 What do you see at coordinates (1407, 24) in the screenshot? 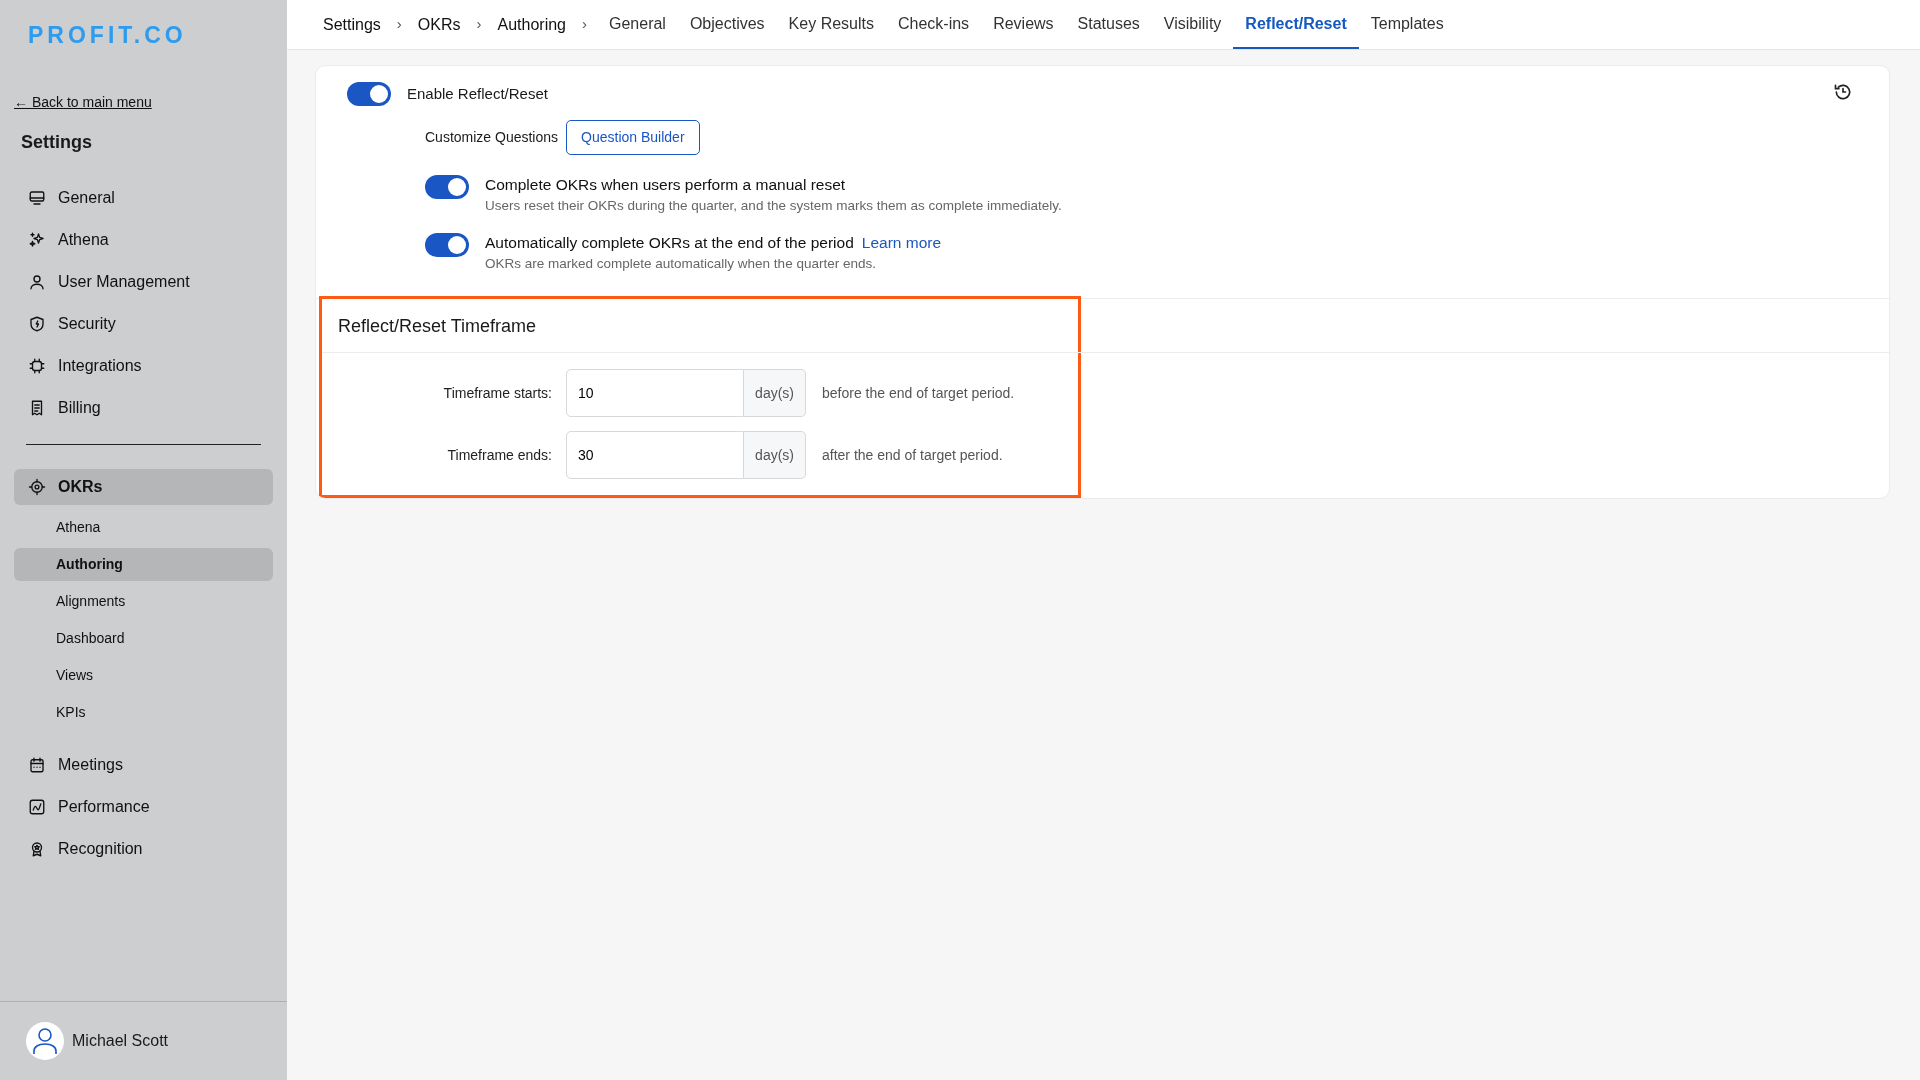
I see `tab: Templates` at bounding box center [1407, 24].